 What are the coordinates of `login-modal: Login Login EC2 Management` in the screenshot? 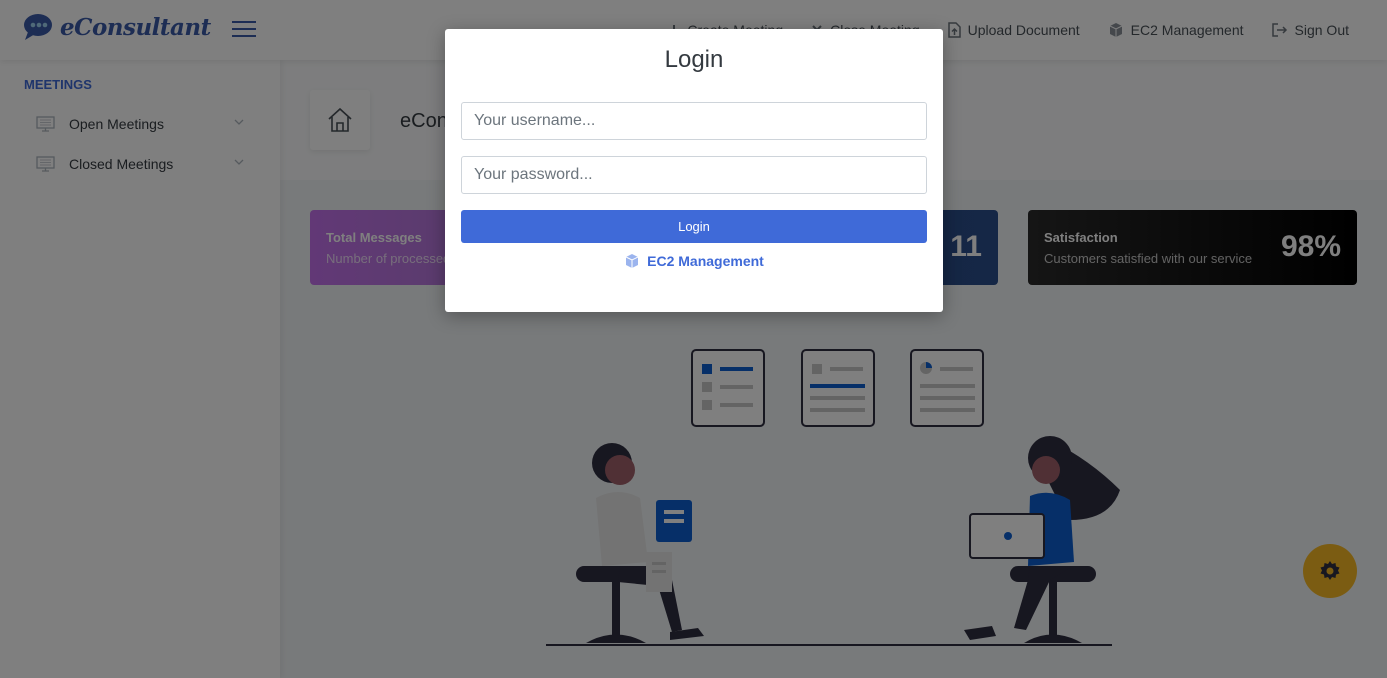 It's located at (694, 170).